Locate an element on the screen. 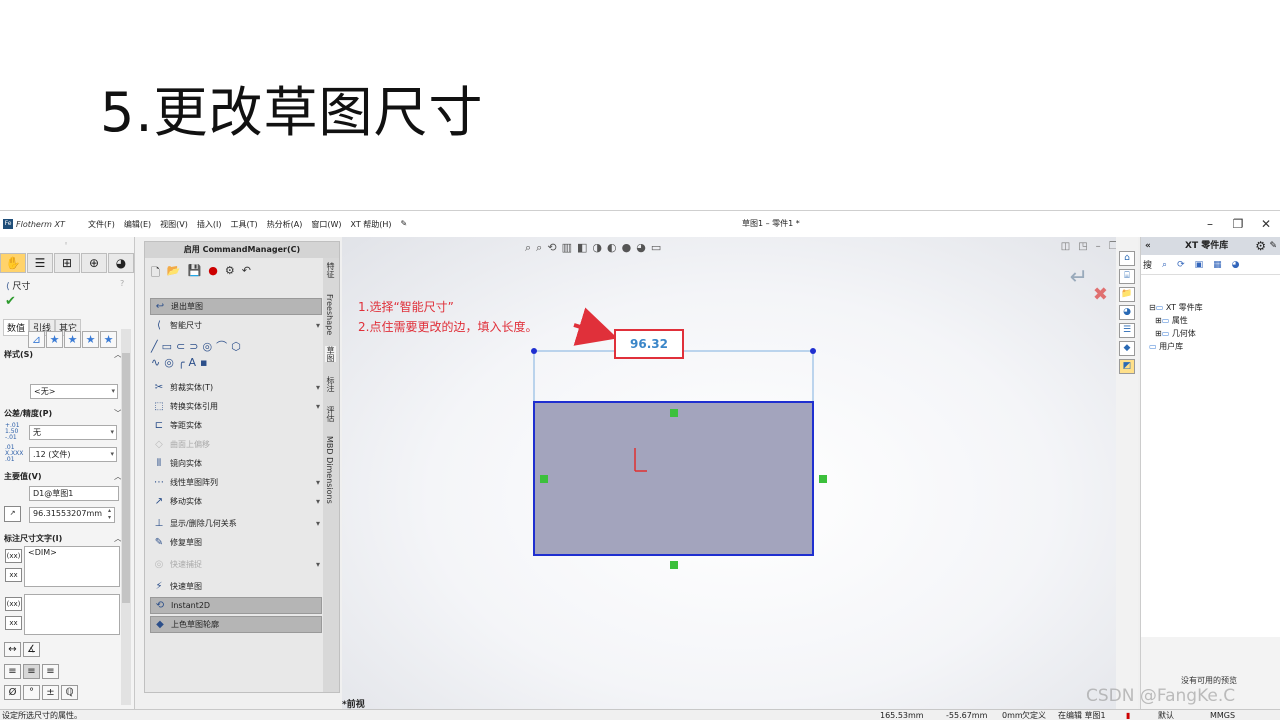  vertical-relation-left is located at coordinates (544, 479).